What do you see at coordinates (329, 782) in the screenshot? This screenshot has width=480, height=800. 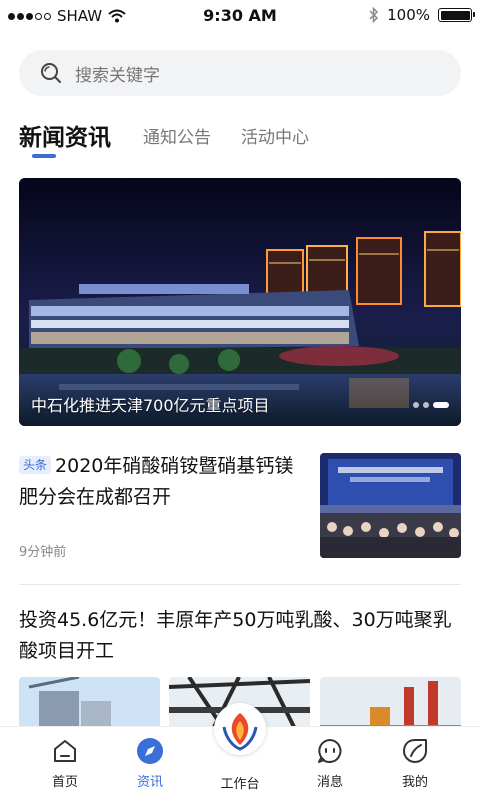 I see `nav-messages-label: 消息` at bounding box center [329, 782].